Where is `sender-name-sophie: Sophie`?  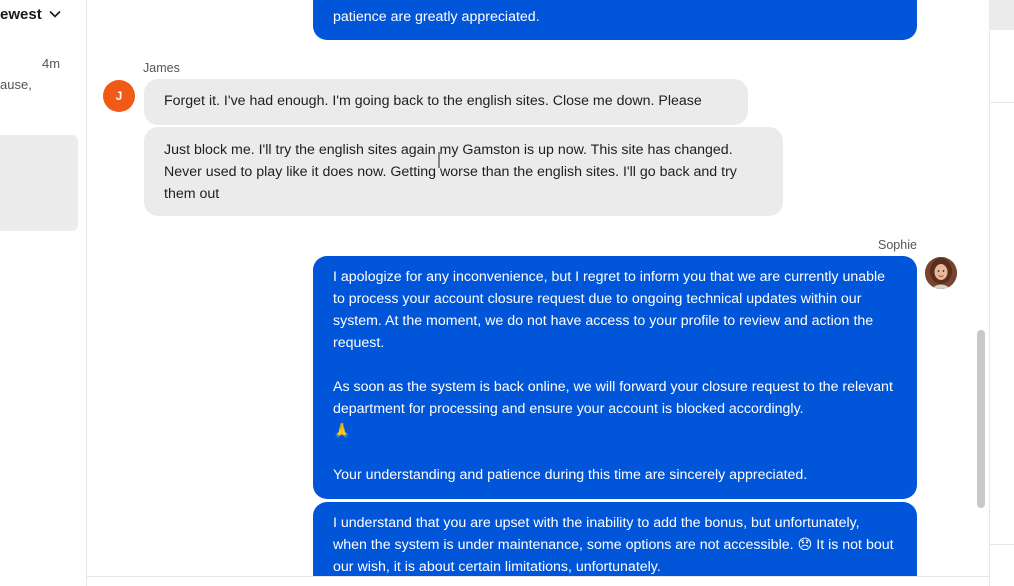 sender-name-sophie: Sophie is located at coordinates (897, 245).